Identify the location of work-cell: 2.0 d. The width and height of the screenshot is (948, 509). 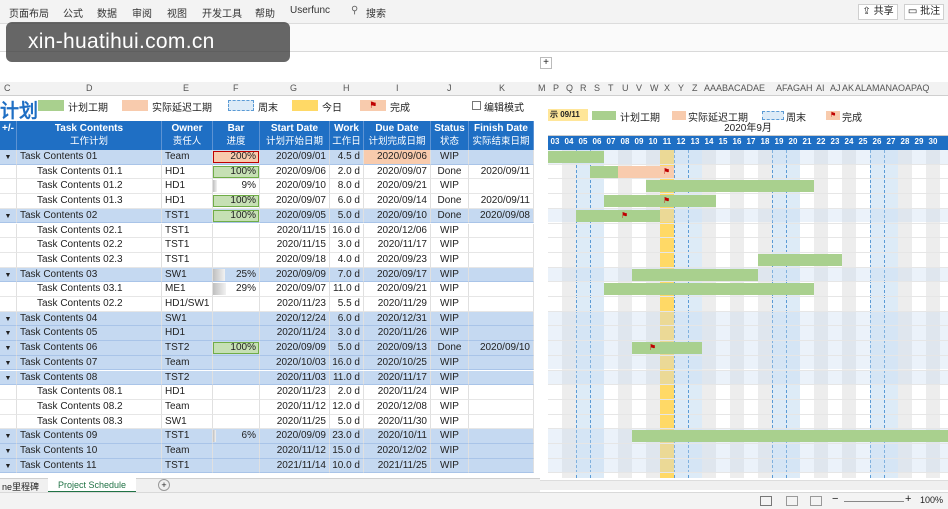
(347, 172).